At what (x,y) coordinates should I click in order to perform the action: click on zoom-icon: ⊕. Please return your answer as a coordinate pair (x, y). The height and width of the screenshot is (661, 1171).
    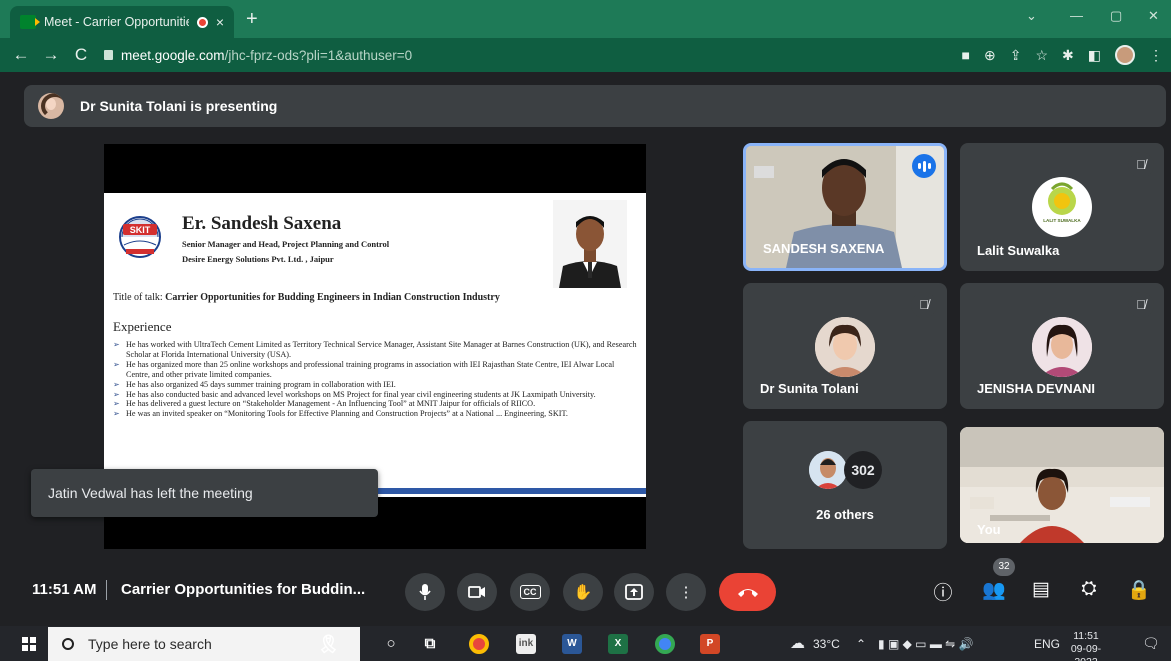
    Looking at the image, I should click on (990, 55).